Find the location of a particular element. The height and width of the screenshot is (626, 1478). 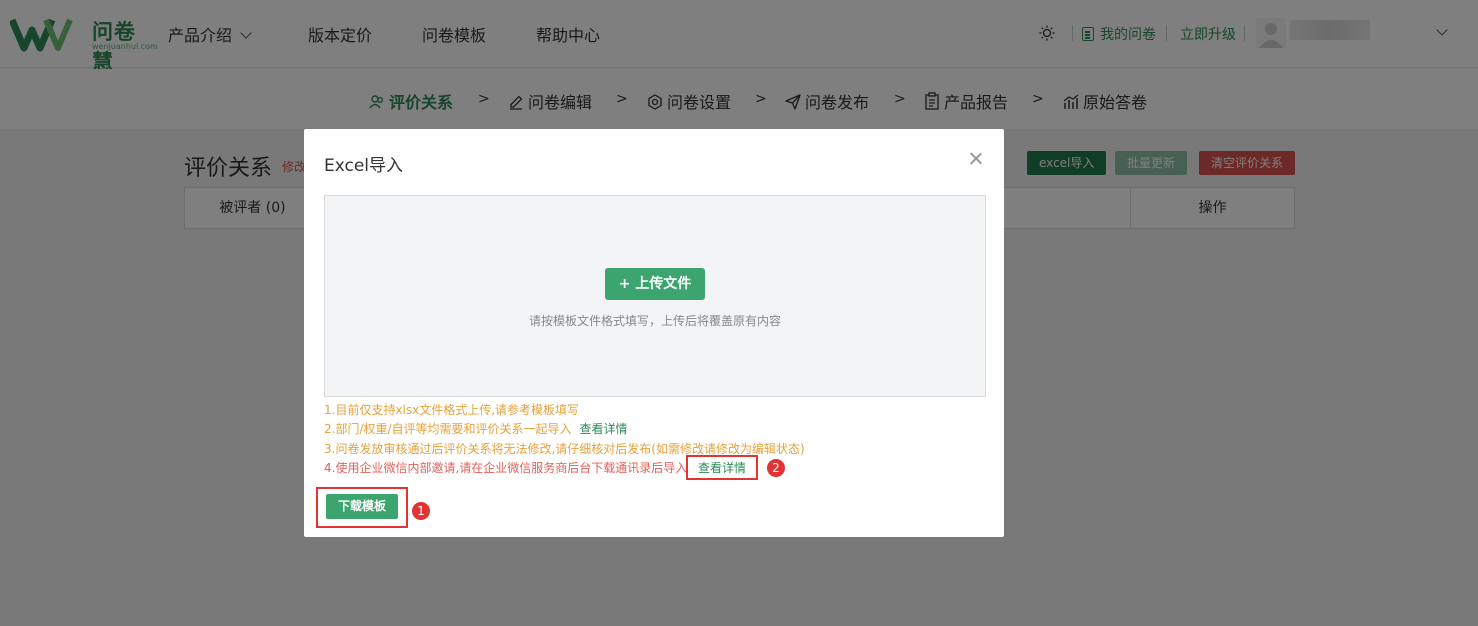

note-2: 2.部门/权重/自评等均需要和评价关系一起导入 查看详情 is located at coordinates (564, 429).